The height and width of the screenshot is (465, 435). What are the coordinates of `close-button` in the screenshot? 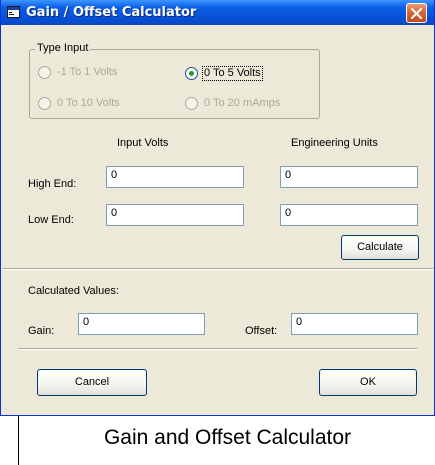 It's located at (416, 13).